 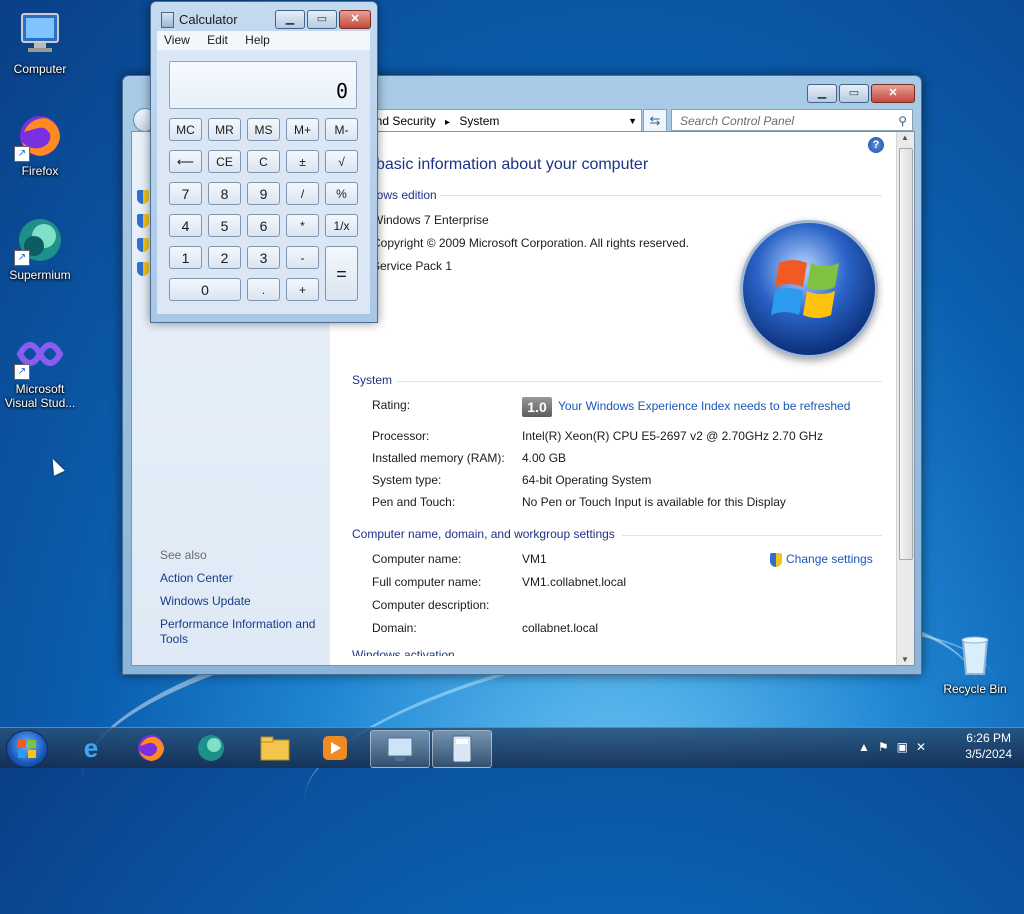 I want to click on taskbar-explorer, so click(x=275, y=748).